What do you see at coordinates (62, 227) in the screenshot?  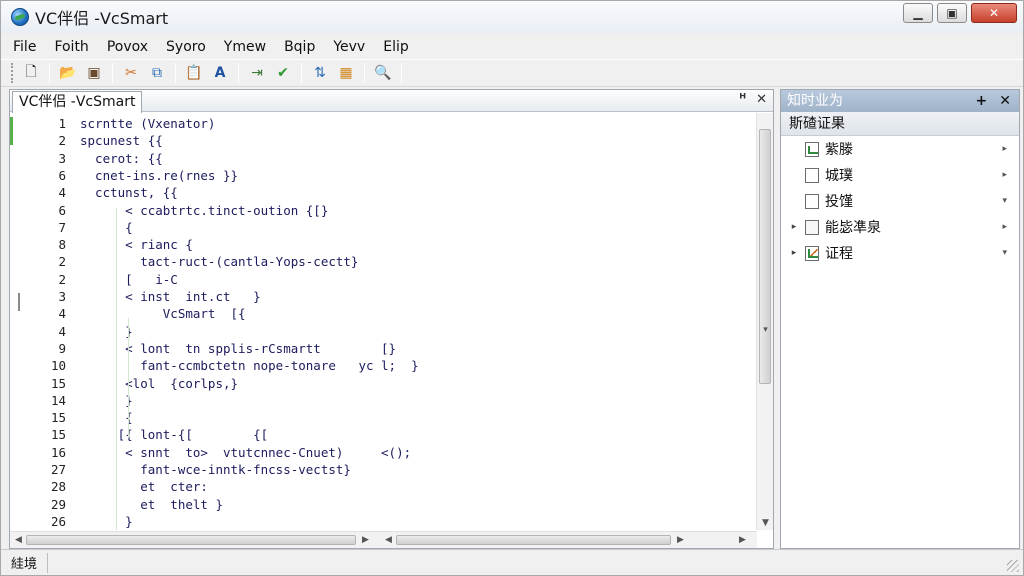 I see `line-number: 7` at bounding box center [62, 227].